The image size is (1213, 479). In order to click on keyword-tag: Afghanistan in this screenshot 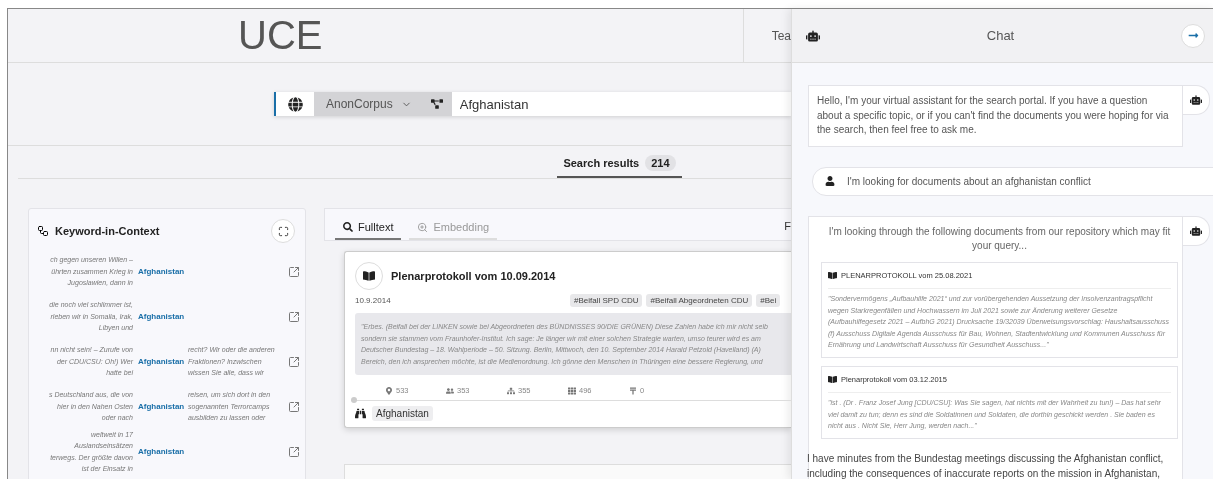, I will do `click(402, 413)`.